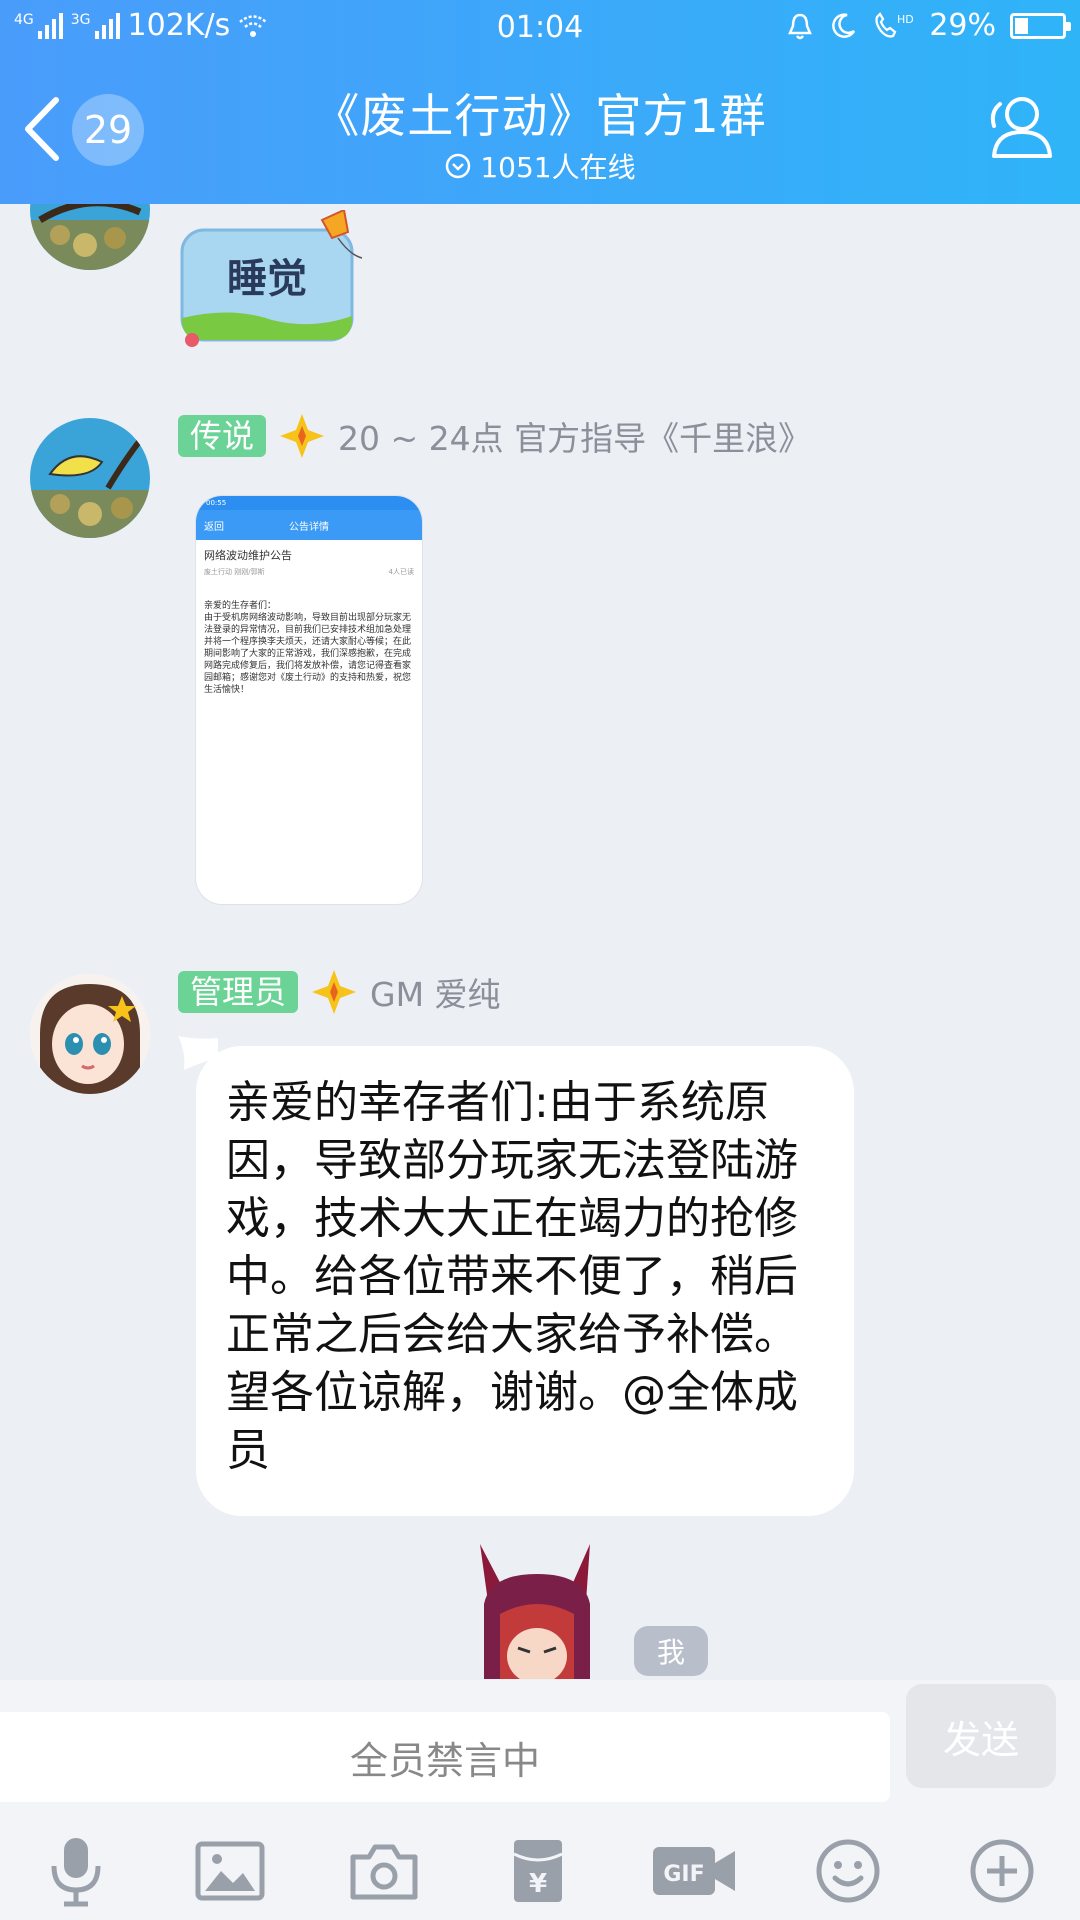  I want to click on sender-nickname: 20 ~ 24点 官方指导《千里浪》, so click(574, 436).